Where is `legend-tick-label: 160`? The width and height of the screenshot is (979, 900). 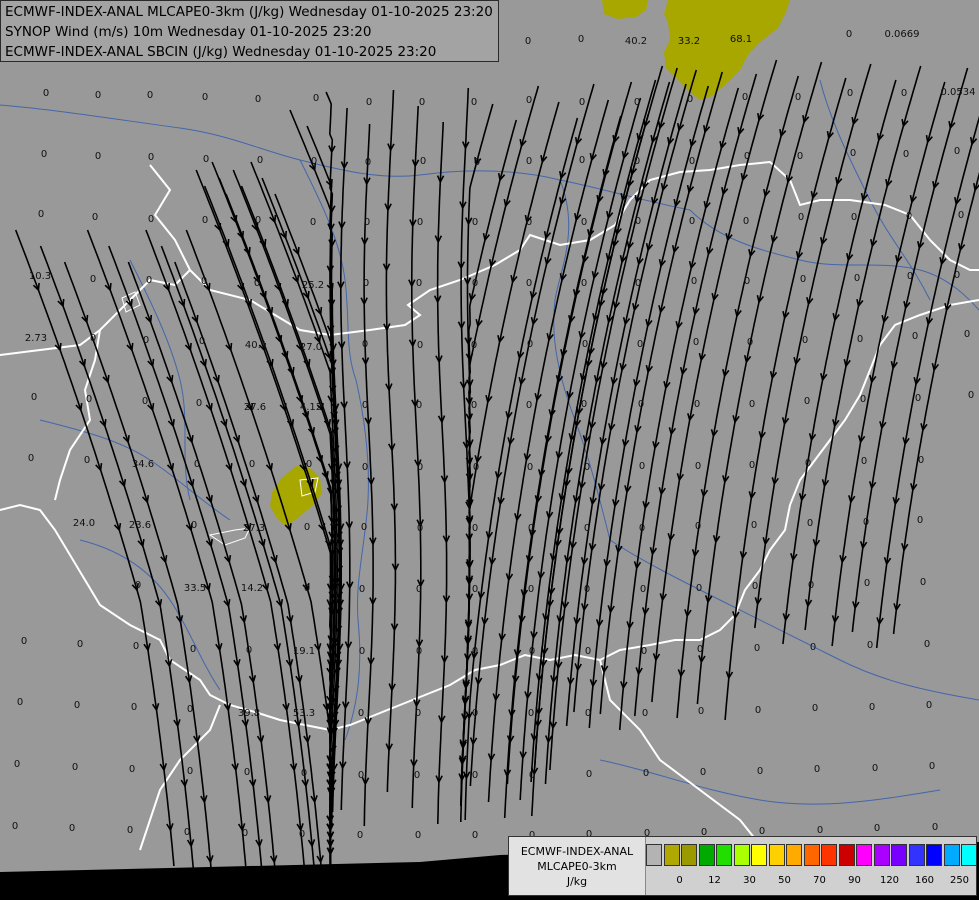
legend-tick-label: 160 is located at coordinates (924, 880).